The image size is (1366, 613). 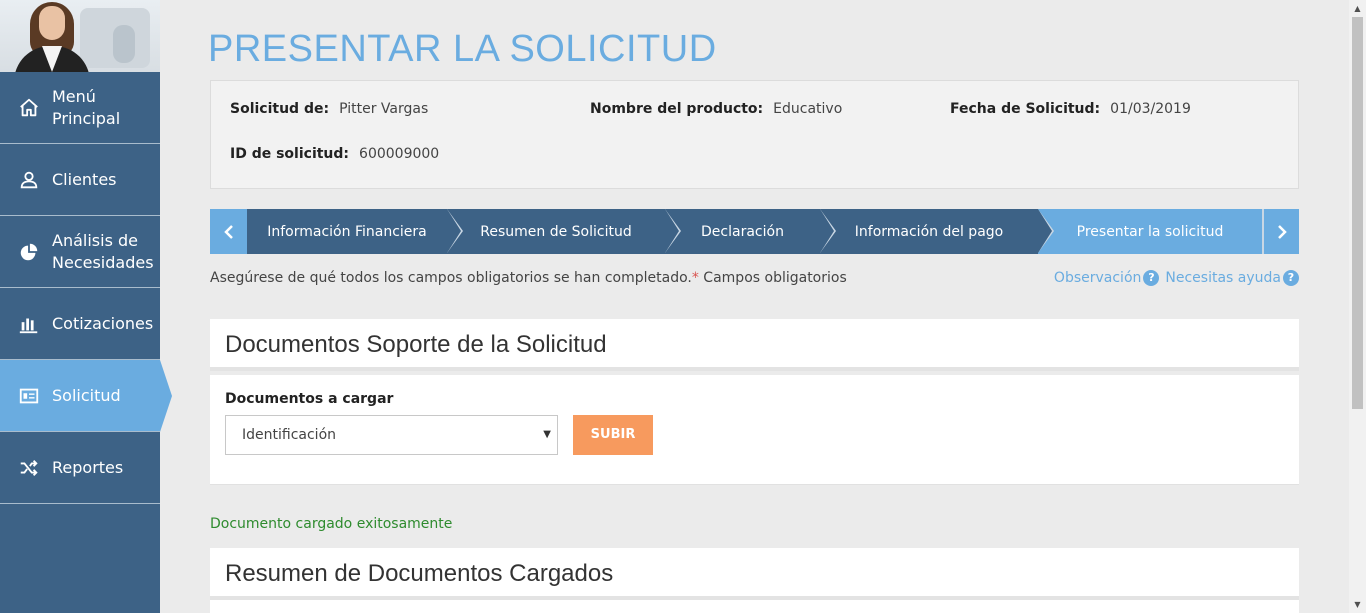 I want to click on step-informacion-pago: Información del pago, so click(x=937, y=231).